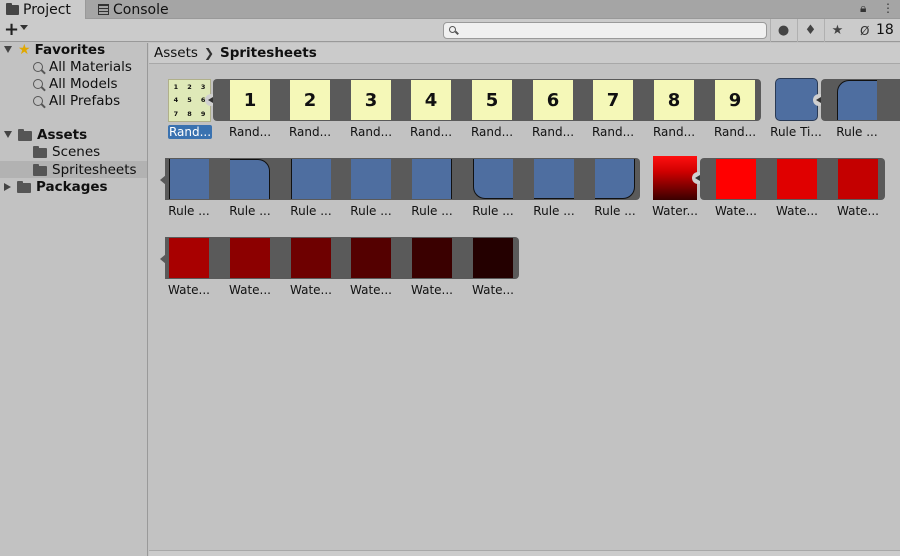 The height and width of the screenshot is (556, 900). I want to click on tab-bar: Project Console 🔒︎ ⋮, so click(450, 9).